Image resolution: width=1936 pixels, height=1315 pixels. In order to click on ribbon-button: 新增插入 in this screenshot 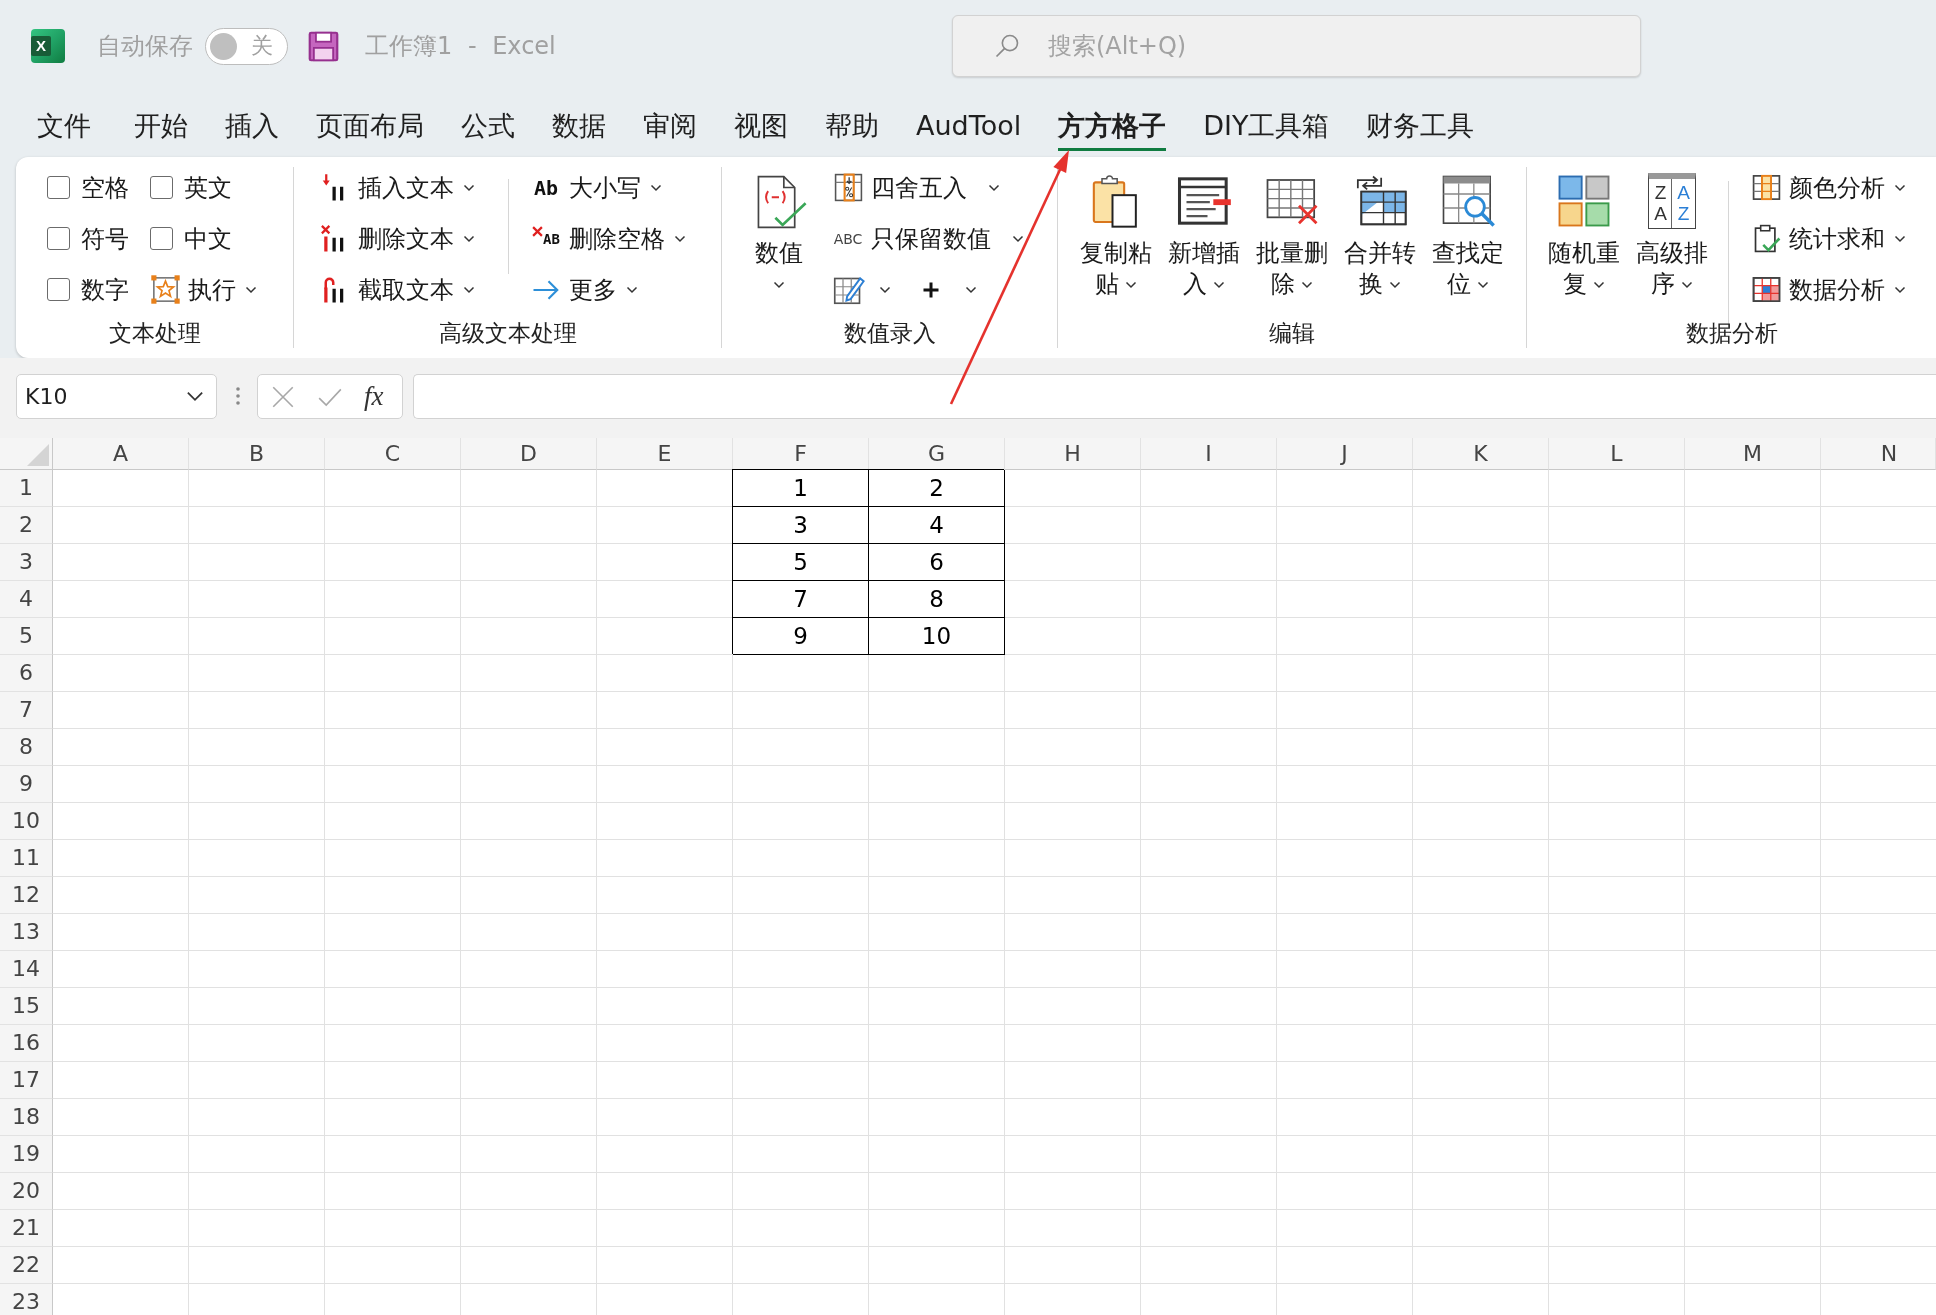, I will do `click(1204, 238)`.